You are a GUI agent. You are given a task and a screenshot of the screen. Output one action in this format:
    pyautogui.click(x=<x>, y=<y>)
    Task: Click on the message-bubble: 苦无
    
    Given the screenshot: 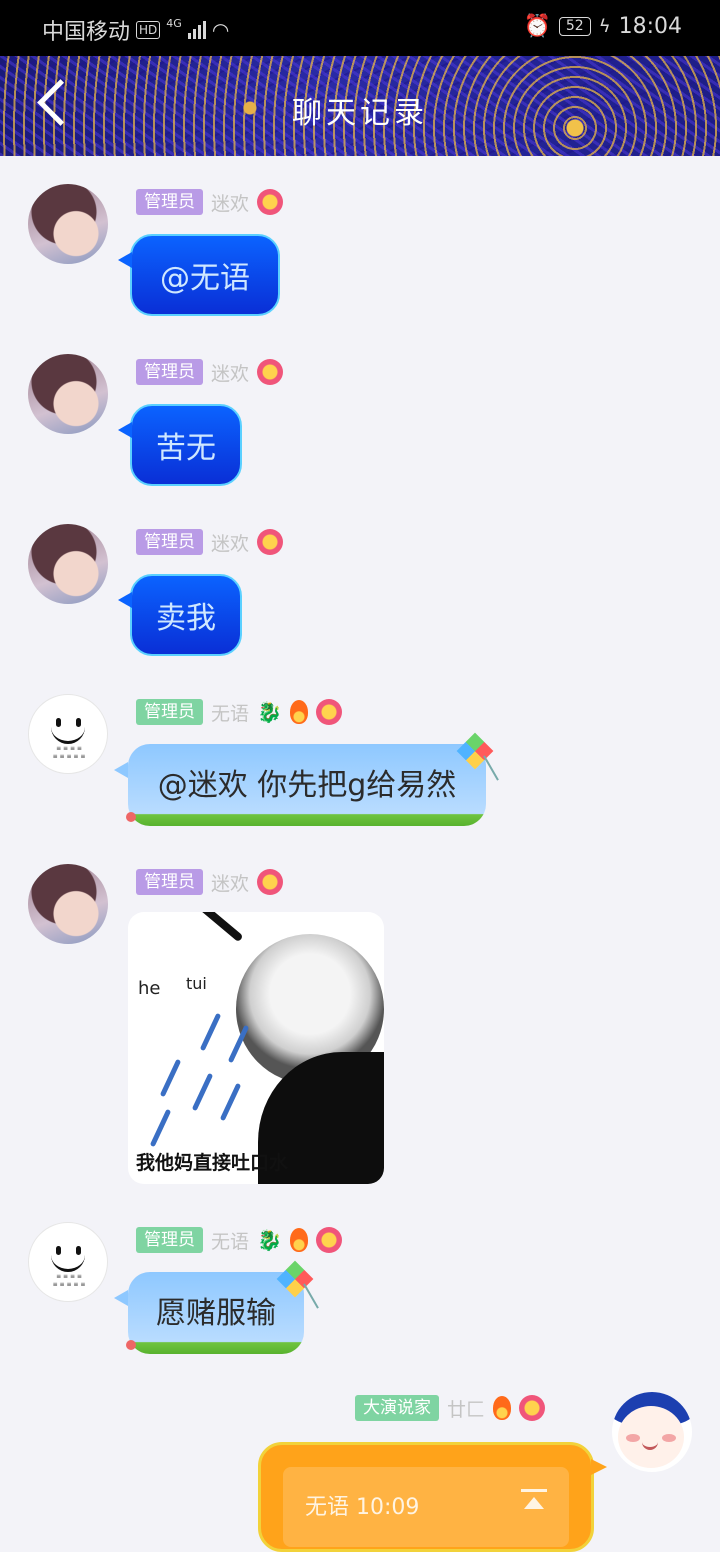 What is the action you would take?
    pyautogui.click(x=180, y=445)
    